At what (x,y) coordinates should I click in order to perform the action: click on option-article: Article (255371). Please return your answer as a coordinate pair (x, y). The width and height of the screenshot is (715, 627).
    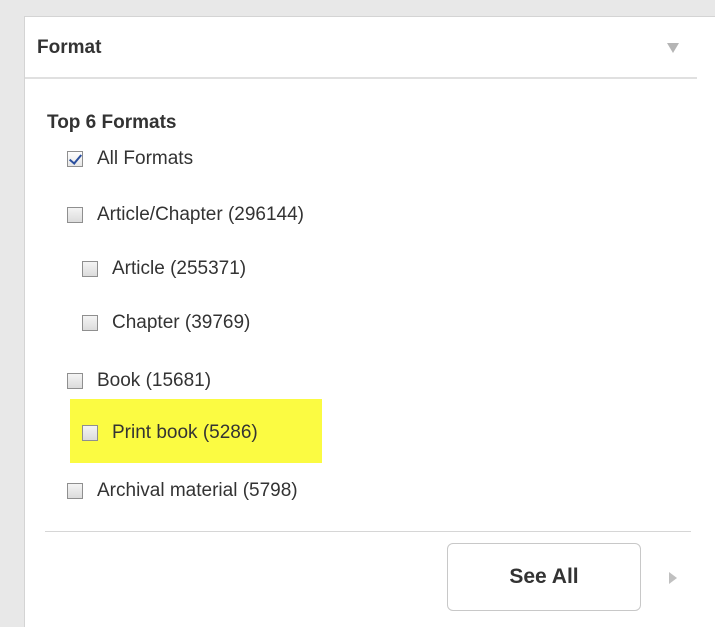
    Looking at the image, I should click on (164, 269).